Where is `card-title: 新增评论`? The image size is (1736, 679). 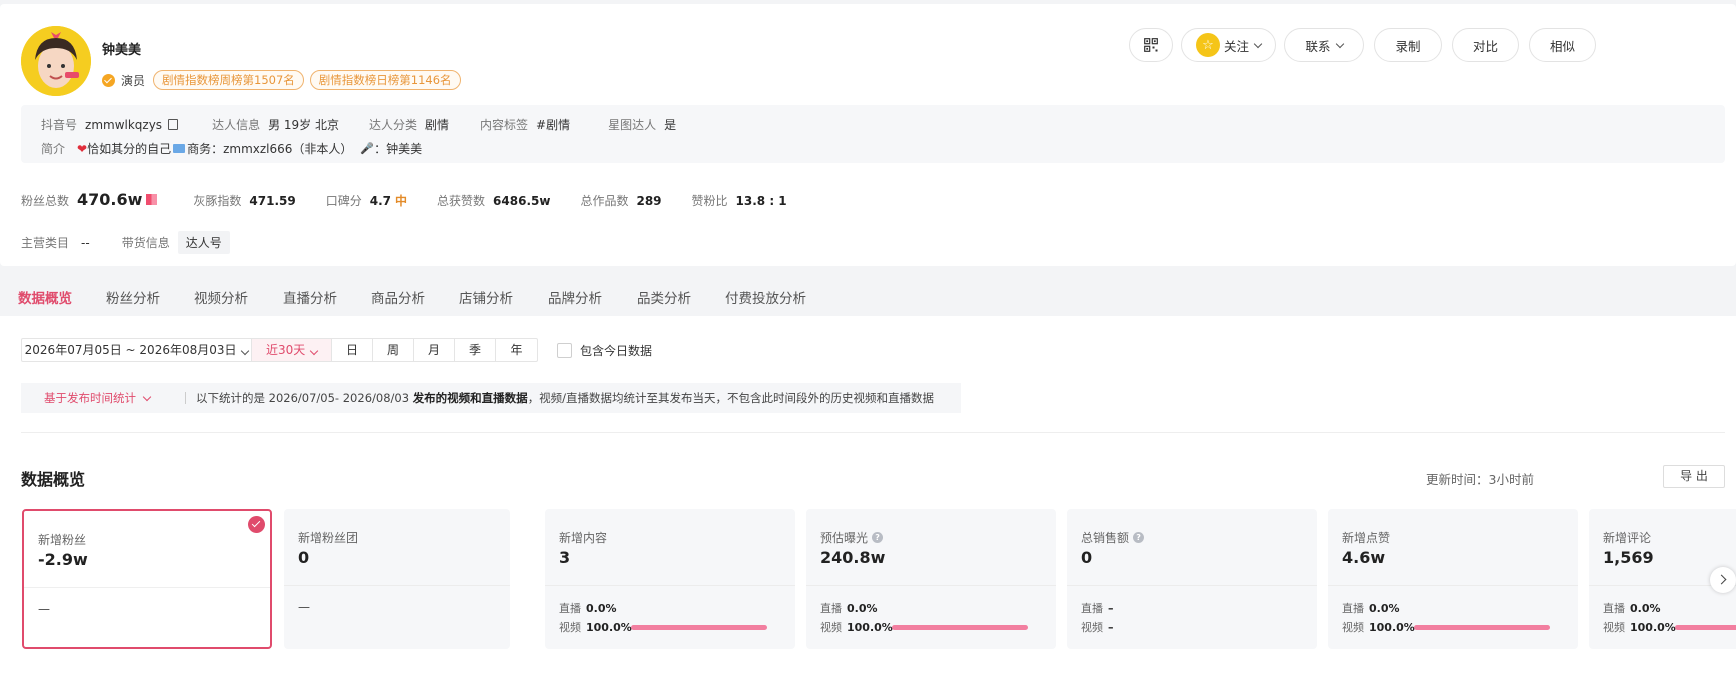 card-title: 新增评论 is located at coordinates (1627, 538).